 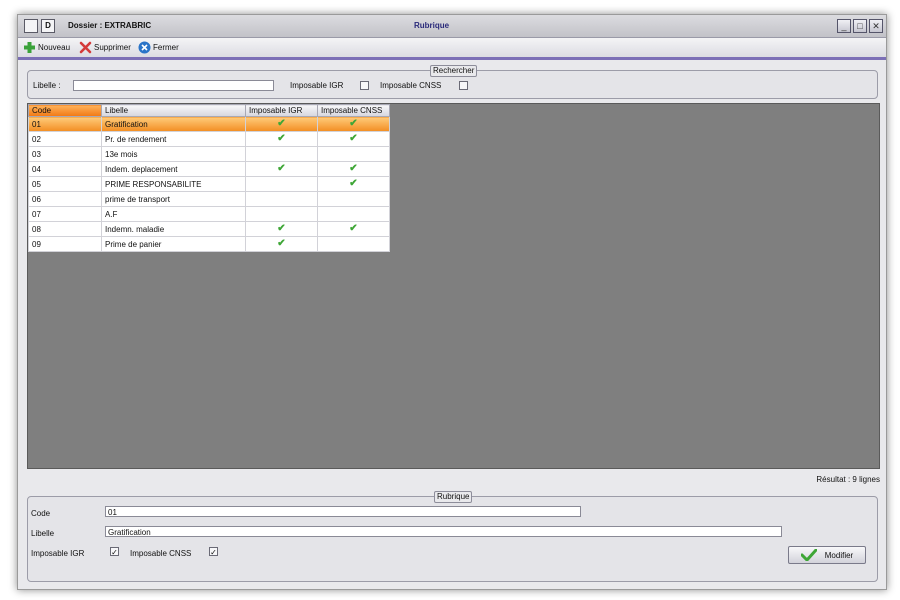 I want to click on dossier-icon: D, so click(x=48, y=26).